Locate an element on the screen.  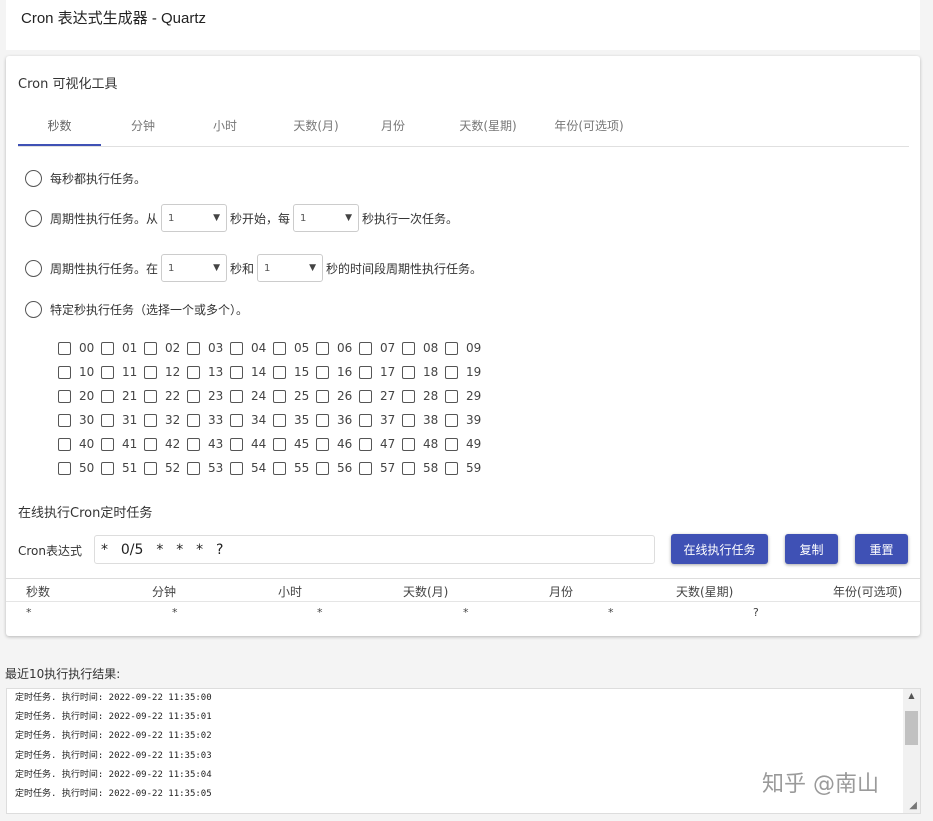
second-option: 03 is located at coordinates (208, 348).